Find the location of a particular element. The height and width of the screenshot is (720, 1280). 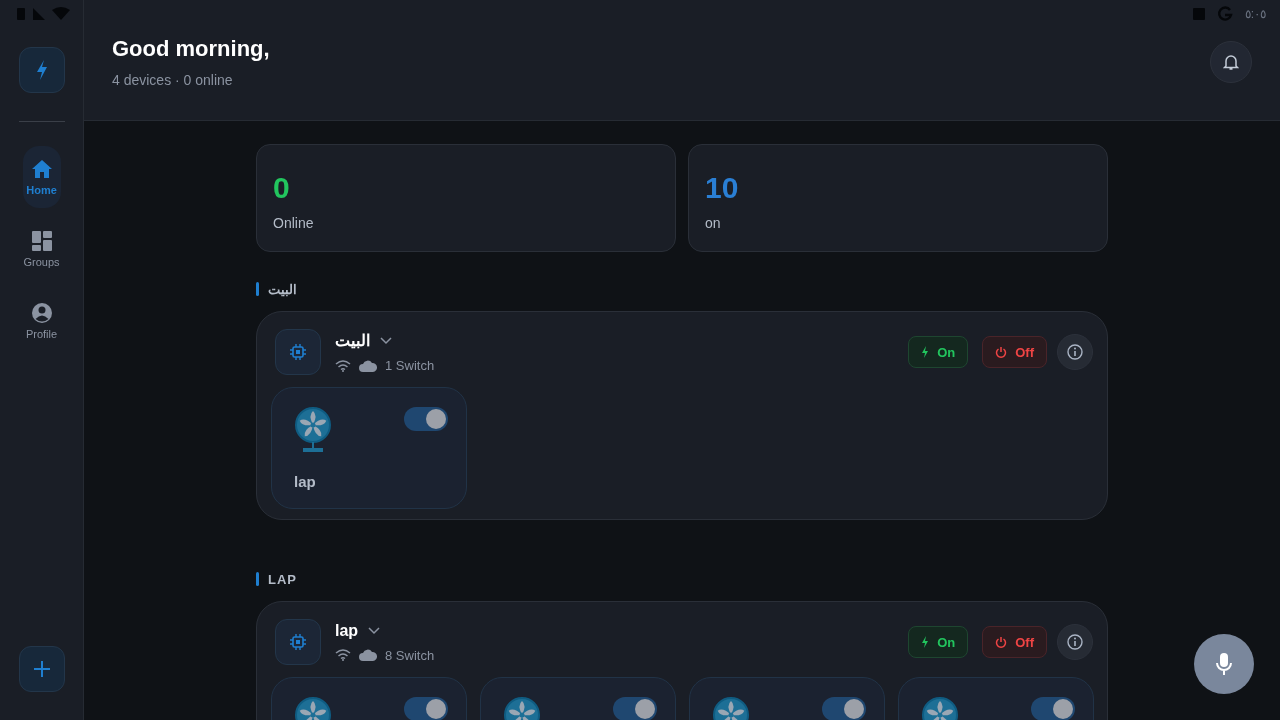

fan-icon is located at coordinates (313, 430).